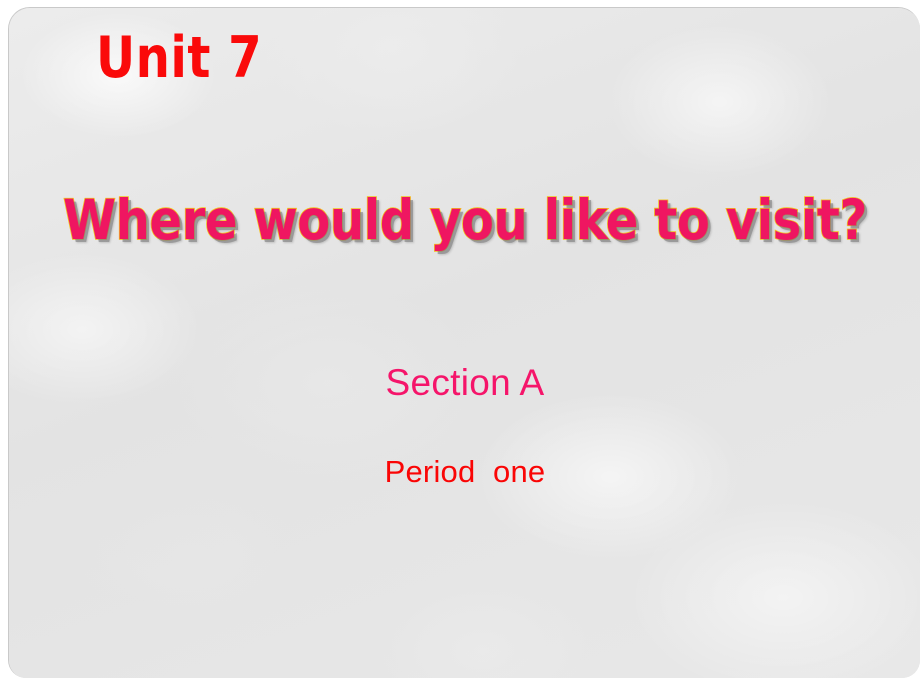  Describe the element at coordinates (465, 382) in the screenshot. I see `section-label: Section A` at that location.